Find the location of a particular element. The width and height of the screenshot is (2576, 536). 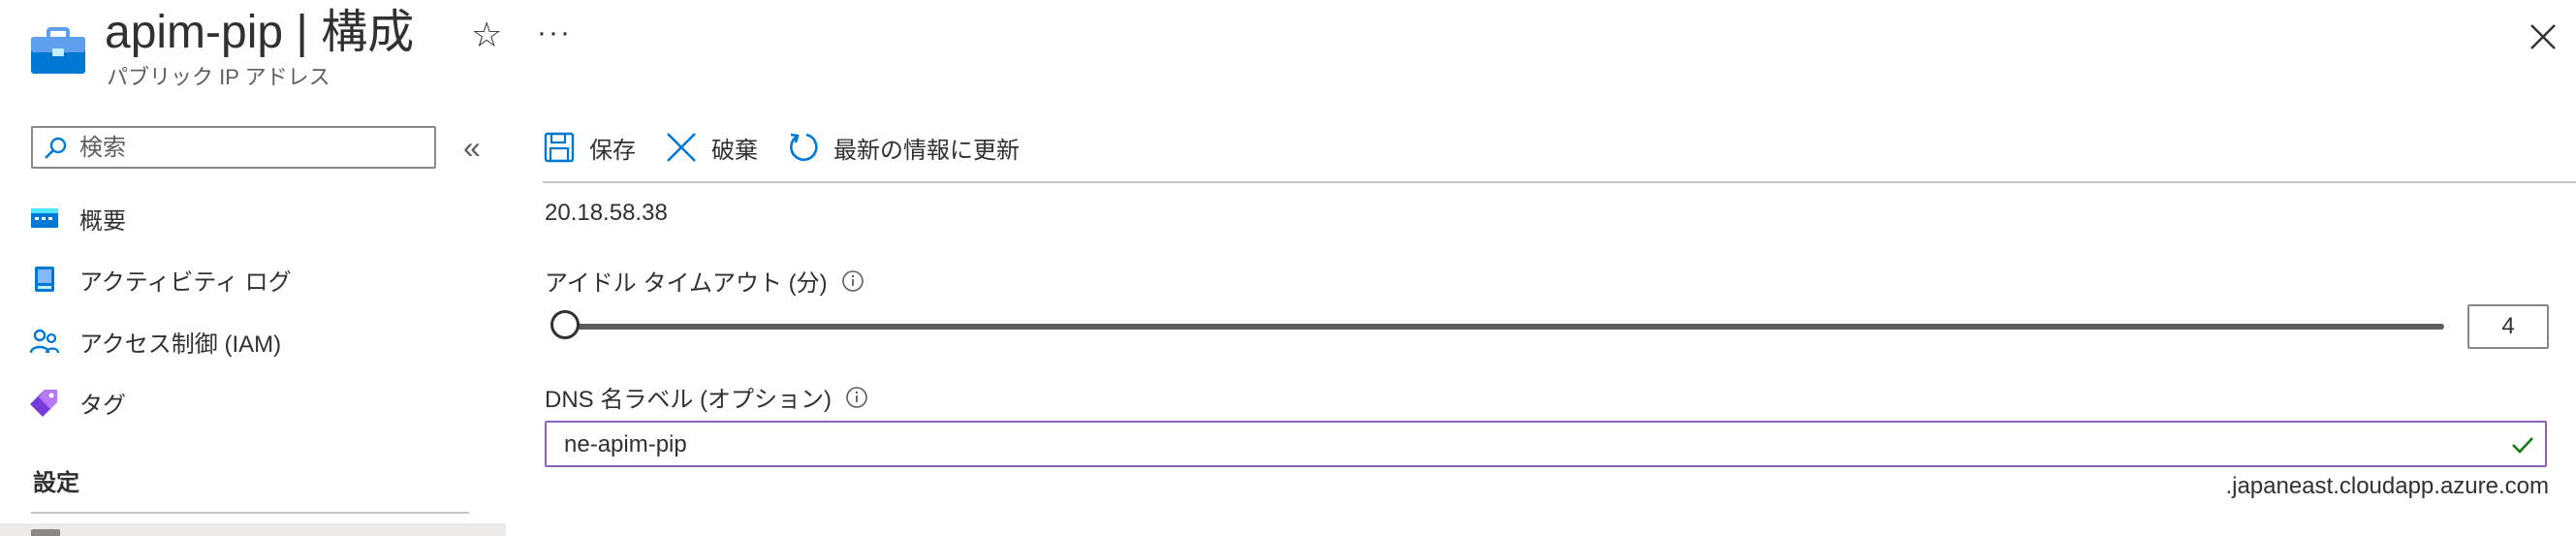

save-icon is located at coordinates (559, 147).